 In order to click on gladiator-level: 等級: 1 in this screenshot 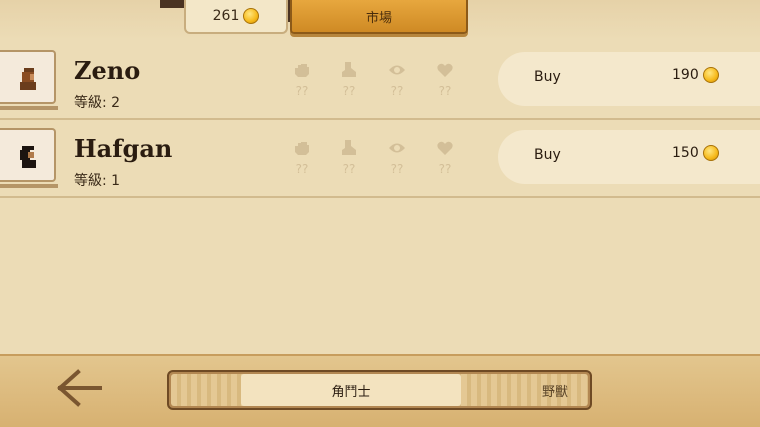, I will do `click(97, 181)`.